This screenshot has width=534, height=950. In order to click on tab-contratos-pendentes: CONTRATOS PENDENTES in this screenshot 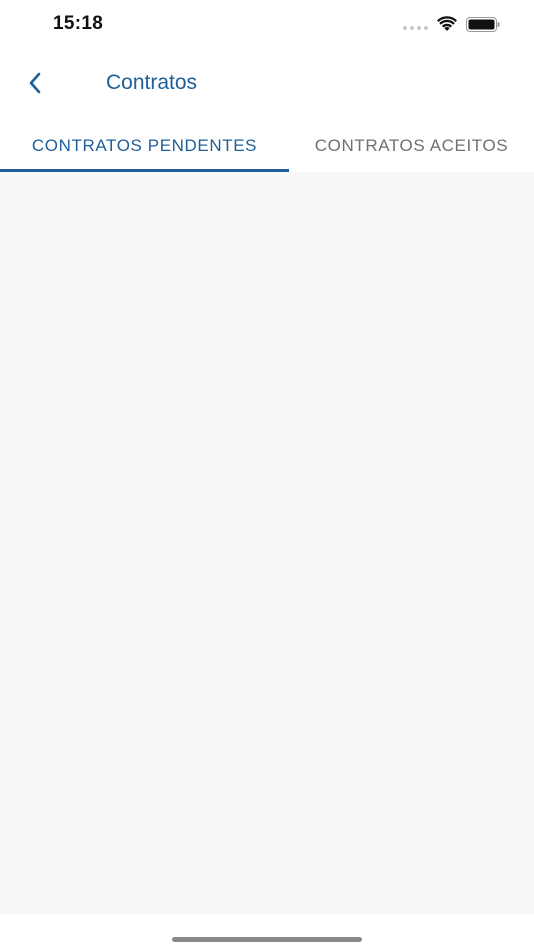, I will do `click(144, 146)`.